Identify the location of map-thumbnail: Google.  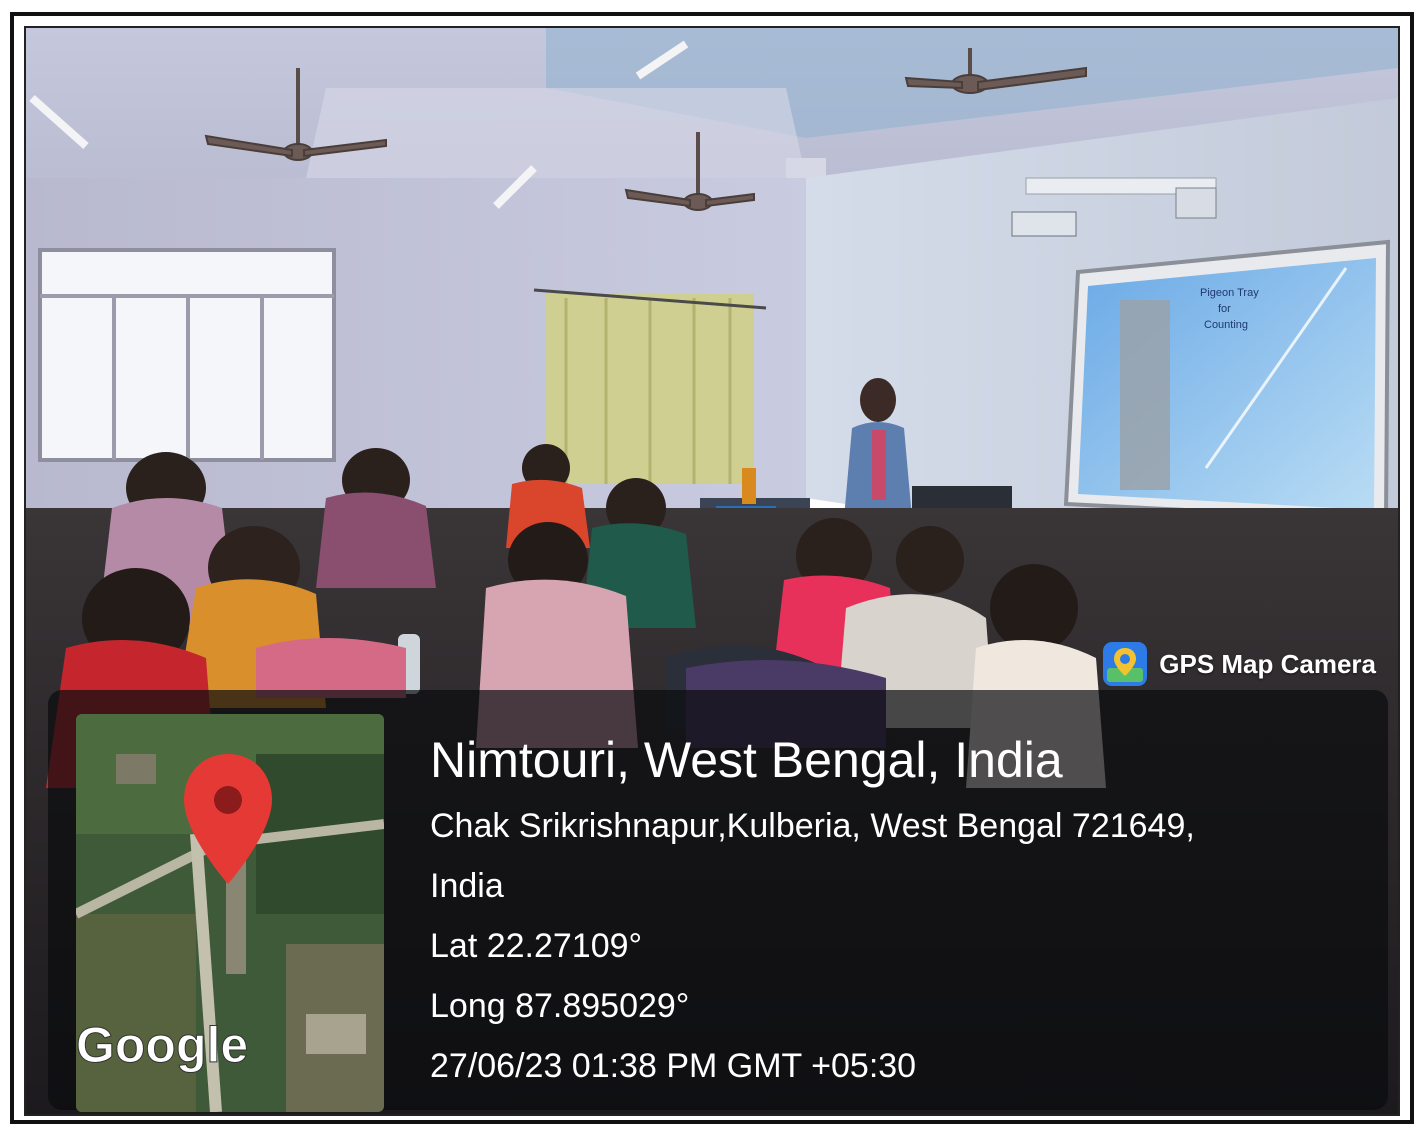
(230, 913).